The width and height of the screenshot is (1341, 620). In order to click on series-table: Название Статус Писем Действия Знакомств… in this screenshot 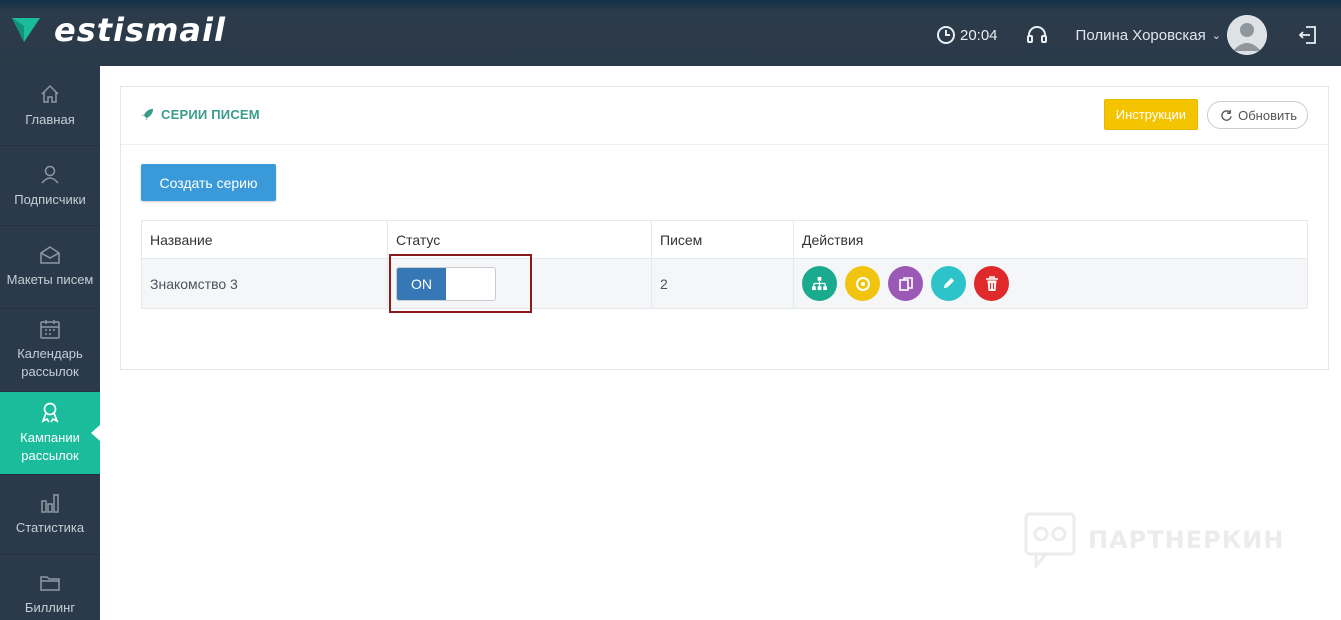, I will do `click(724, 266)`.